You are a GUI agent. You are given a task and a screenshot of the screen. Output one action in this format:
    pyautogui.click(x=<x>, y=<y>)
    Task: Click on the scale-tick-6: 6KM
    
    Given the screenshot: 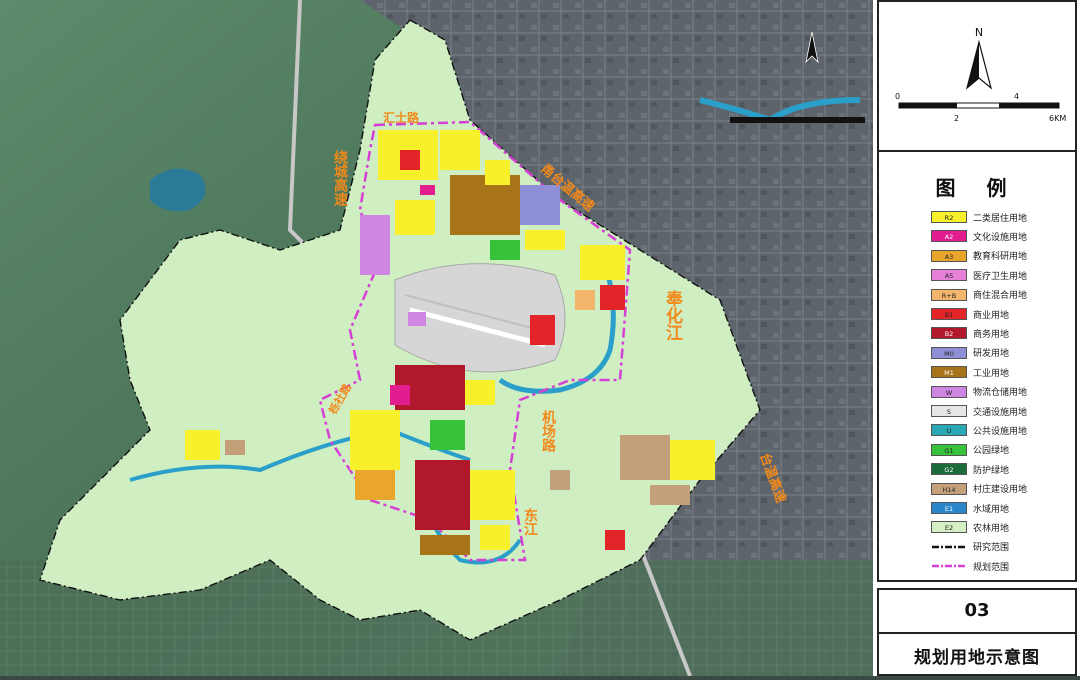 What is the action you would take?
    pyautogui.click(x=1057, y=118)
    